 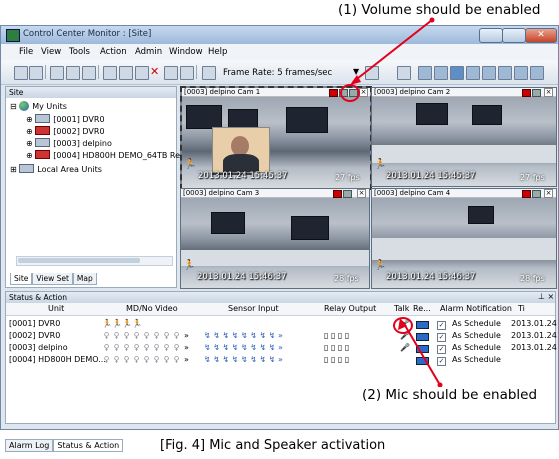 I want to click on arrow-mic, so click(x=421, y=353).